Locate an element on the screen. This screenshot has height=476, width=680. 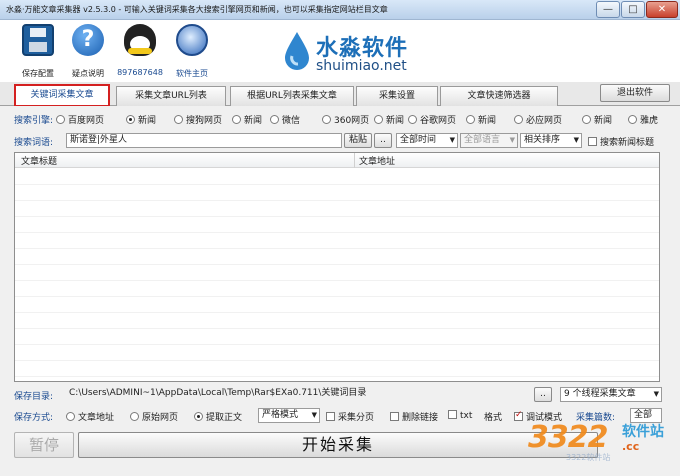
column-article-url: 文章地址 is located at coordinates (377, 160).